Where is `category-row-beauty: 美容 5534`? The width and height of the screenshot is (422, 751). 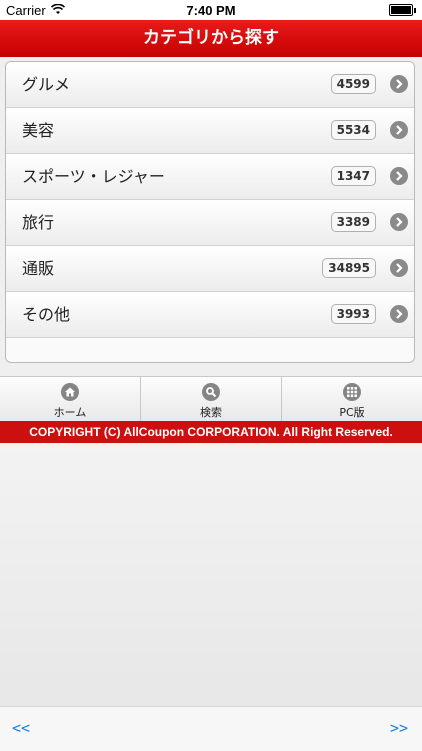
category-row-beauty: 美容 5534 is located at coordinates (210, 131).